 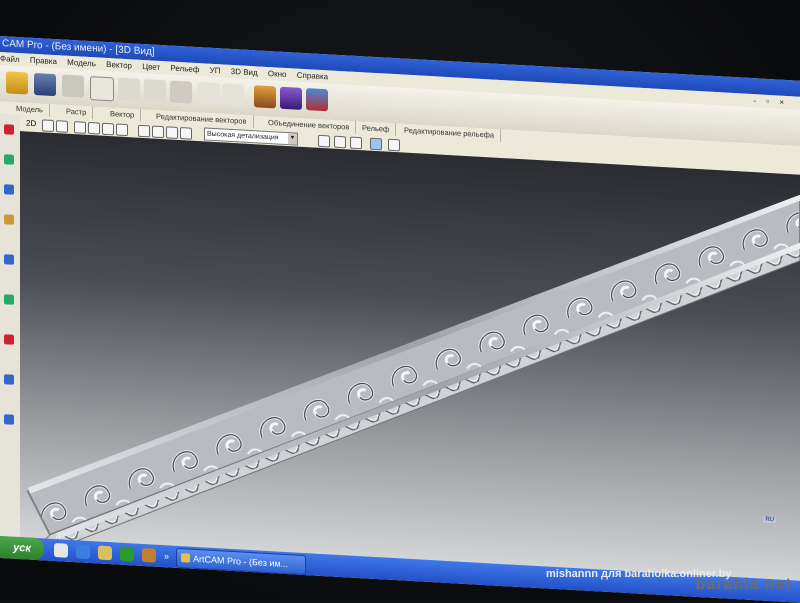 I want to click on settings-icon, so click(x=9, y=379).